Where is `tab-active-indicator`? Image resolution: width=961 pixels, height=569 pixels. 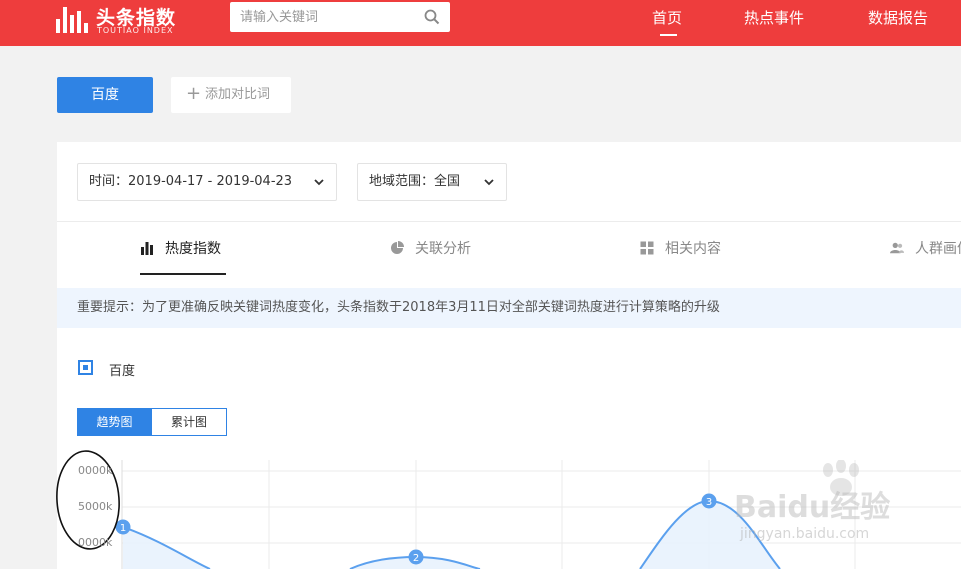 tab-active-indicator is located at coordinates (183, 274).